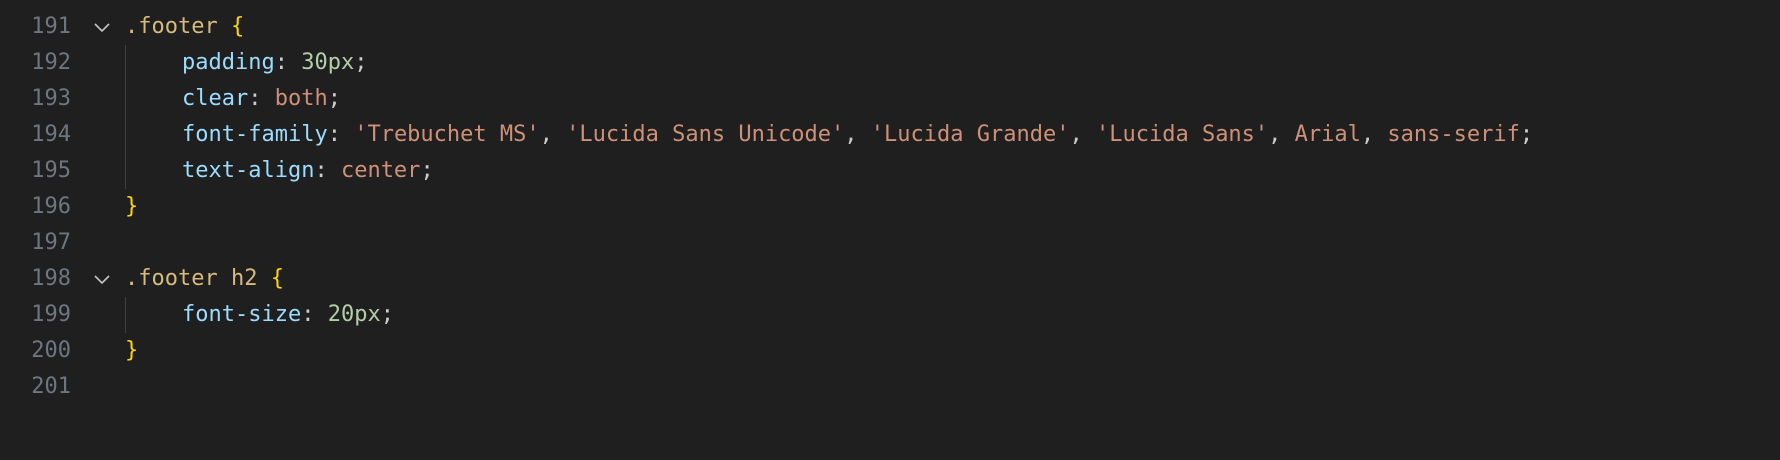 This screenshot has width=1780, height=460. Describe the element at coordinates (228, 62) in the screenshot. I see `css-property: padding` at that location.